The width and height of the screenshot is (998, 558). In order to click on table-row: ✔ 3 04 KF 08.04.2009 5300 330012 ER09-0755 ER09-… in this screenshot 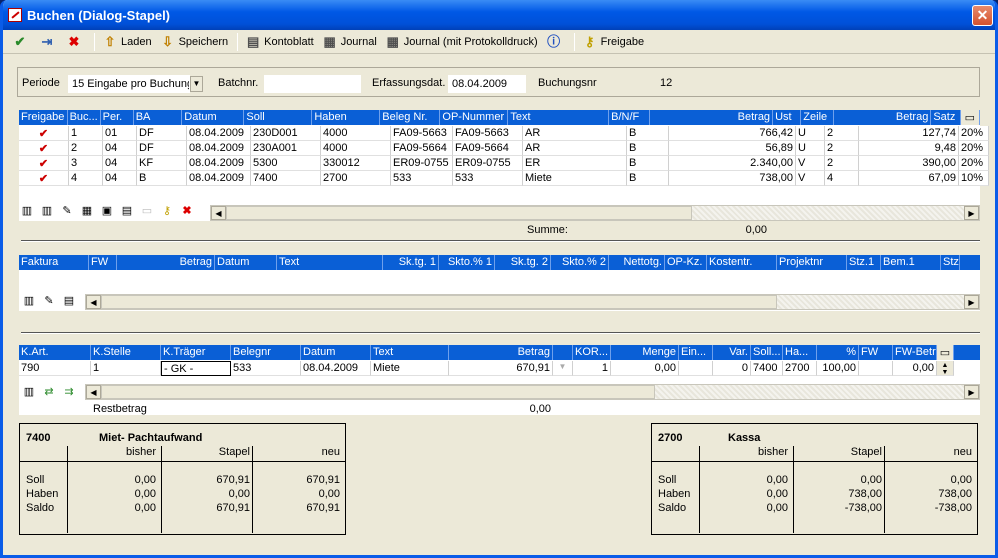, I will do `click(504, 163)`.